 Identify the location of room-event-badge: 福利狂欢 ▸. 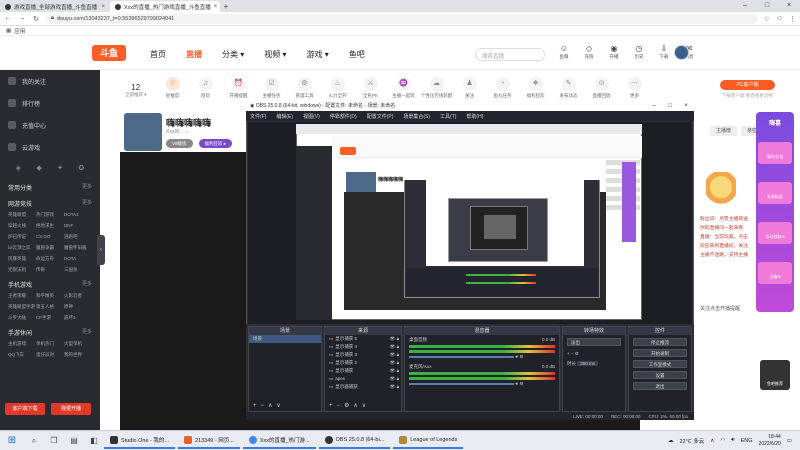
(215, 143).